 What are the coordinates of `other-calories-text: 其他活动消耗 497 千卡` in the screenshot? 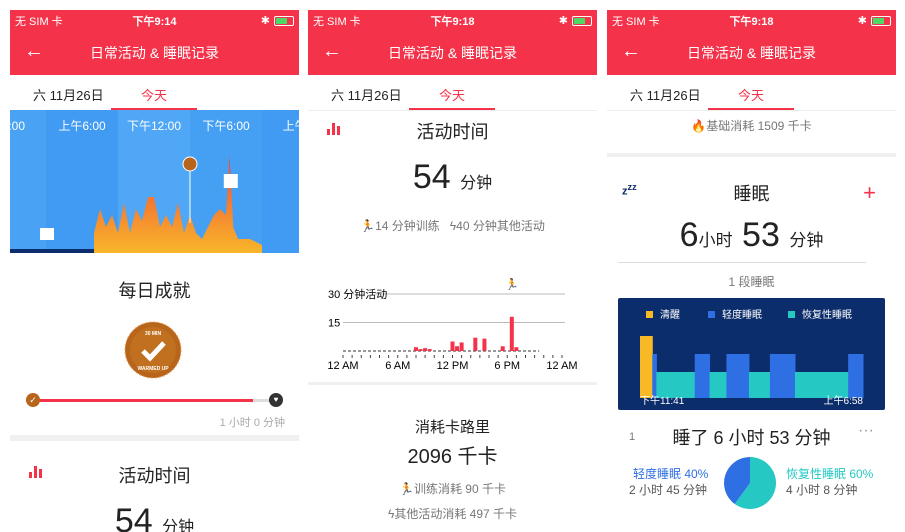 It's located at (456, 514).